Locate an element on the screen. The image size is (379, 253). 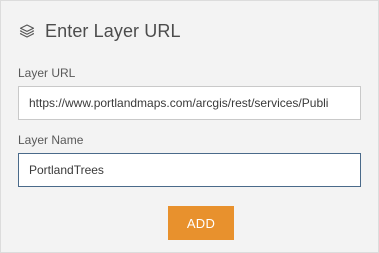
layers-icon is located at coordinates (27, 31).